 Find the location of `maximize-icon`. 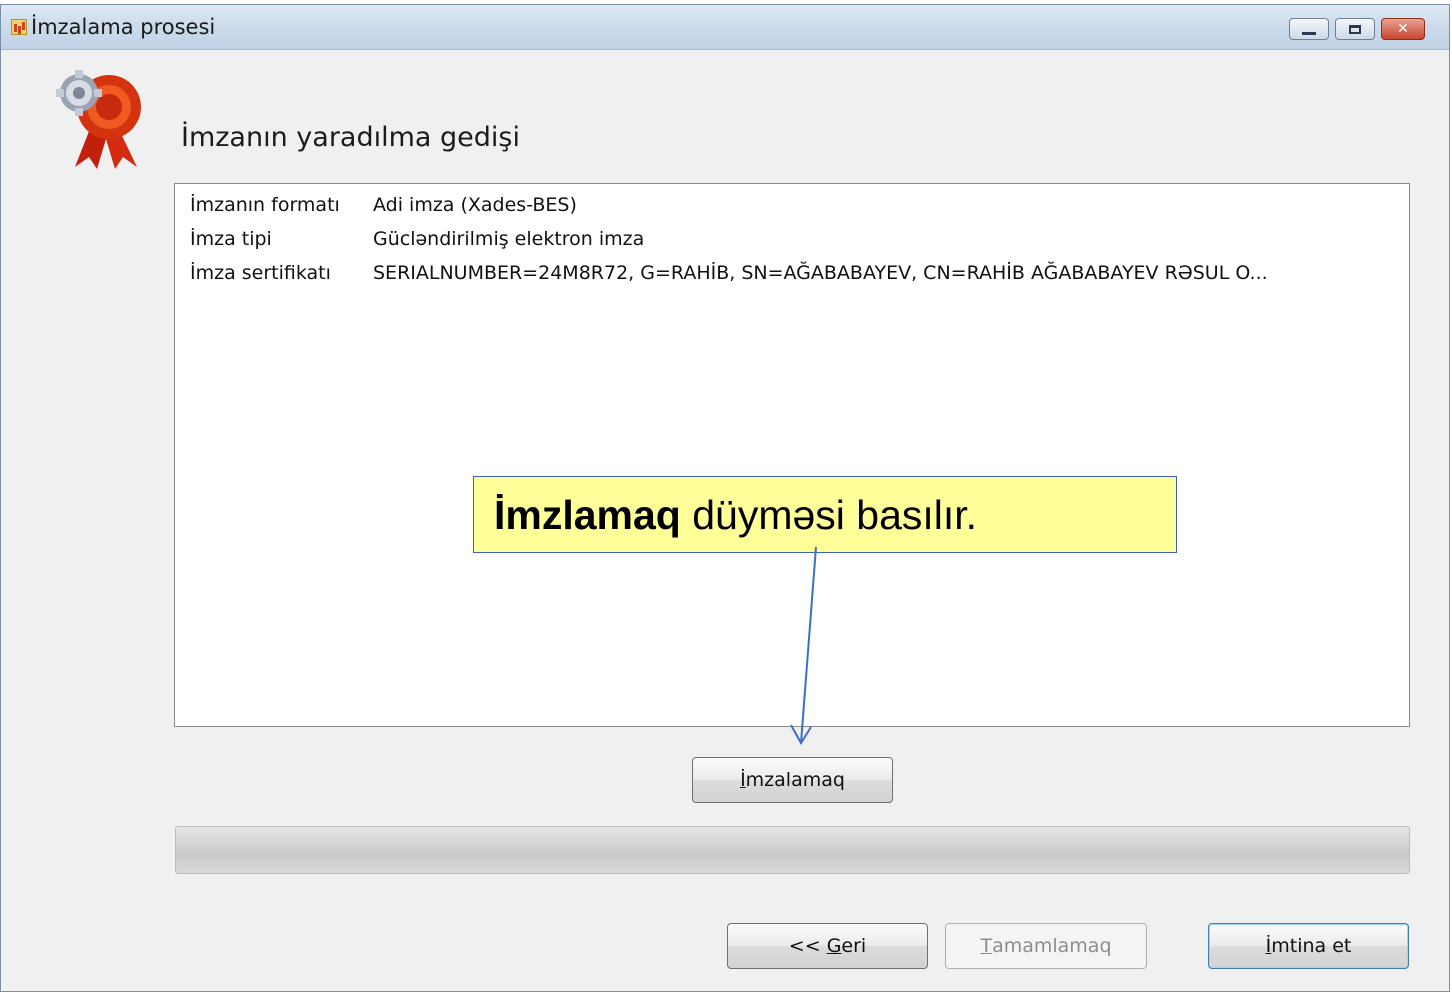

maximize-icon is located at coordinates (1355, 29).